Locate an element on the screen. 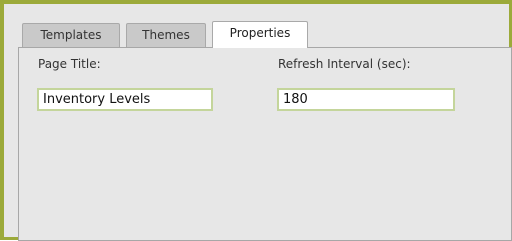  tab-properties: Properties is located at coordinates (260, 34).